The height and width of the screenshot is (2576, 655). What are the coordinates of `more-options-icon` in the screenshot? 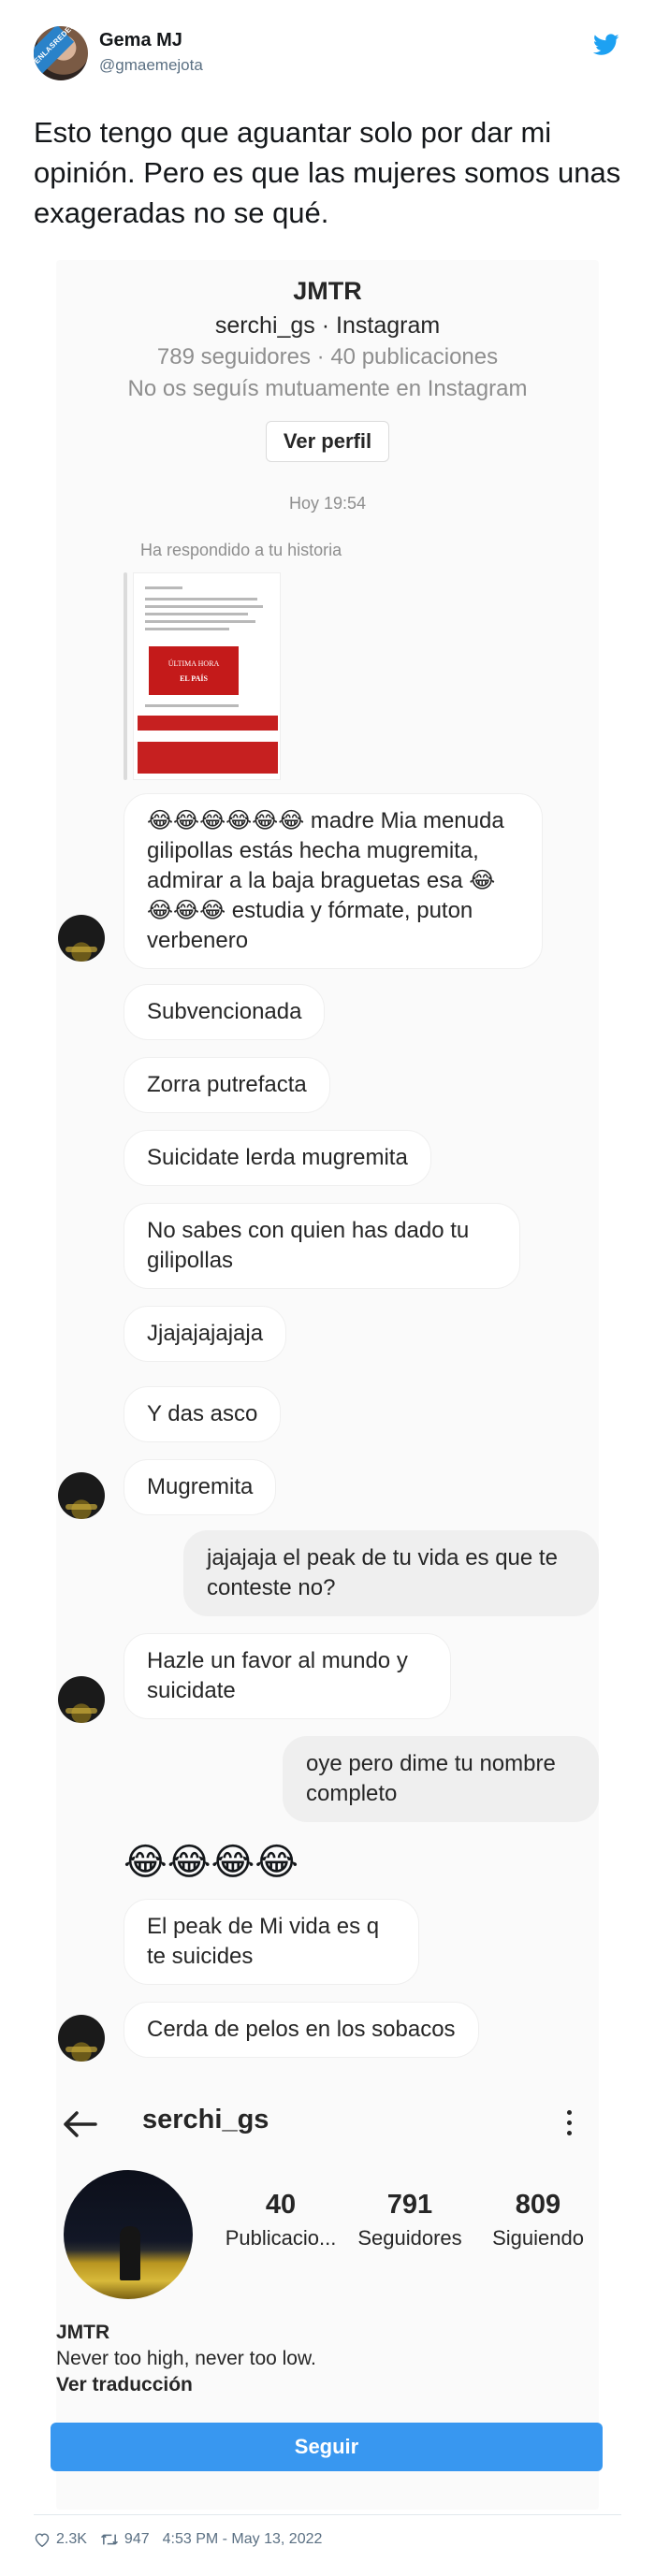 It's located at (569, 2124).